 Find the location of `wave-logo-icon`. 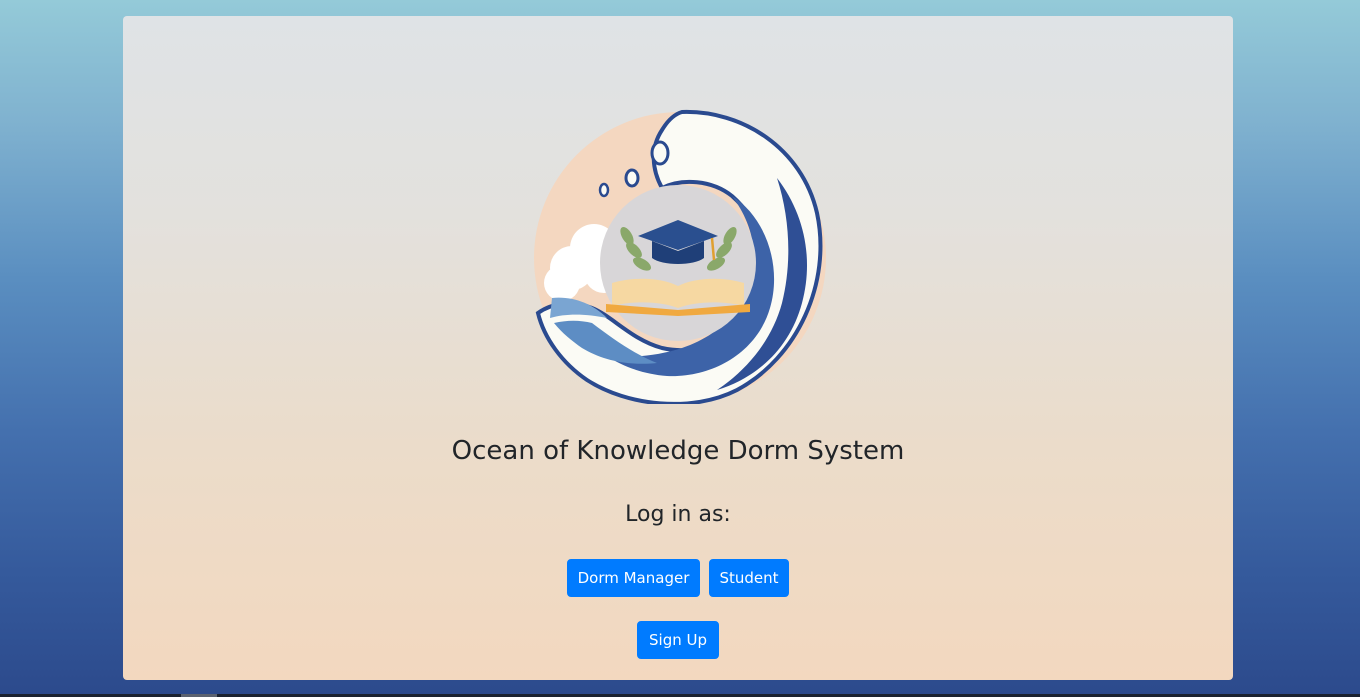

wave-logo-icon is located at coordinates (680, 256).